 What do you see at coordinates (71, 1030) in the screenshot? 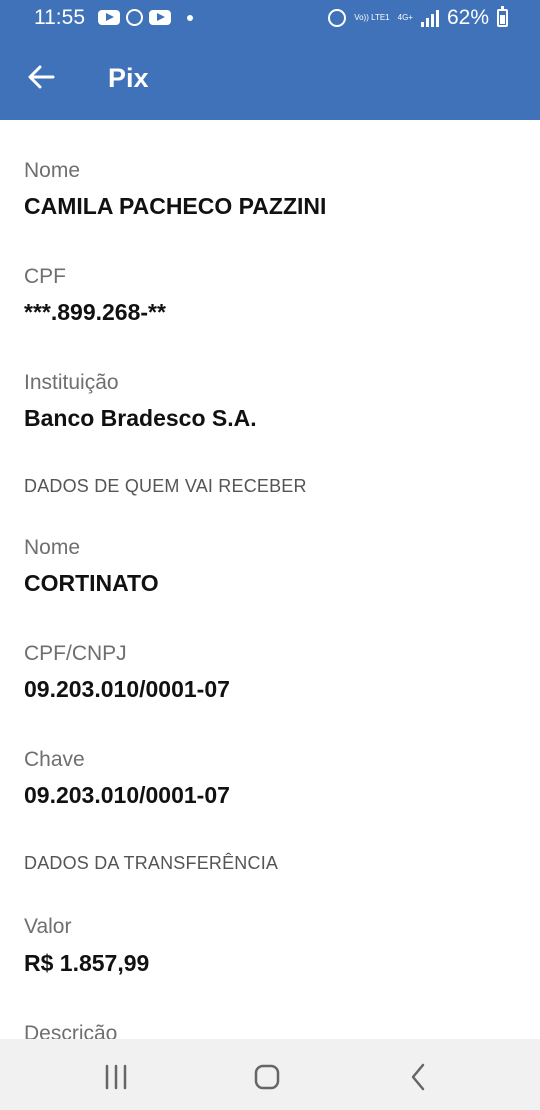
I see `description-label: Descrição` at bounding box center [71, 1030].